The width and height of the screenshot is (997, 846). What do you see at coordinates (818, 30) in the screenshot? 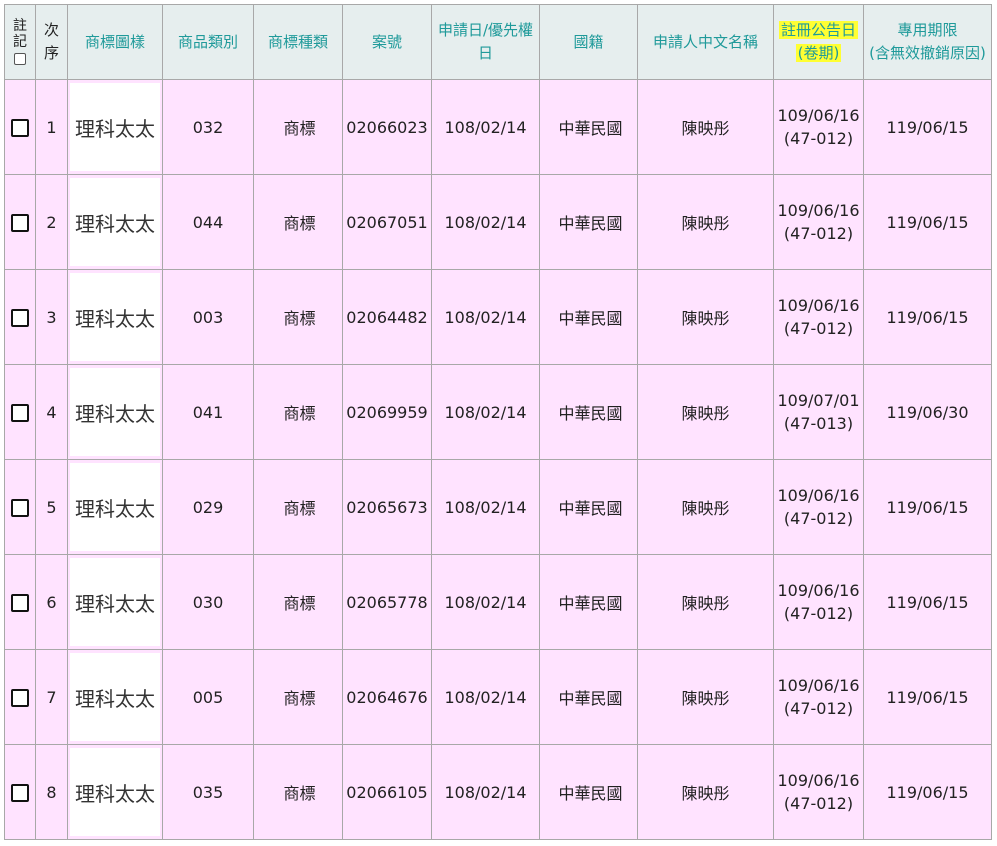
I see `header-reg-pub-line1: 註冊公告日` at bounding box center [818, 30].